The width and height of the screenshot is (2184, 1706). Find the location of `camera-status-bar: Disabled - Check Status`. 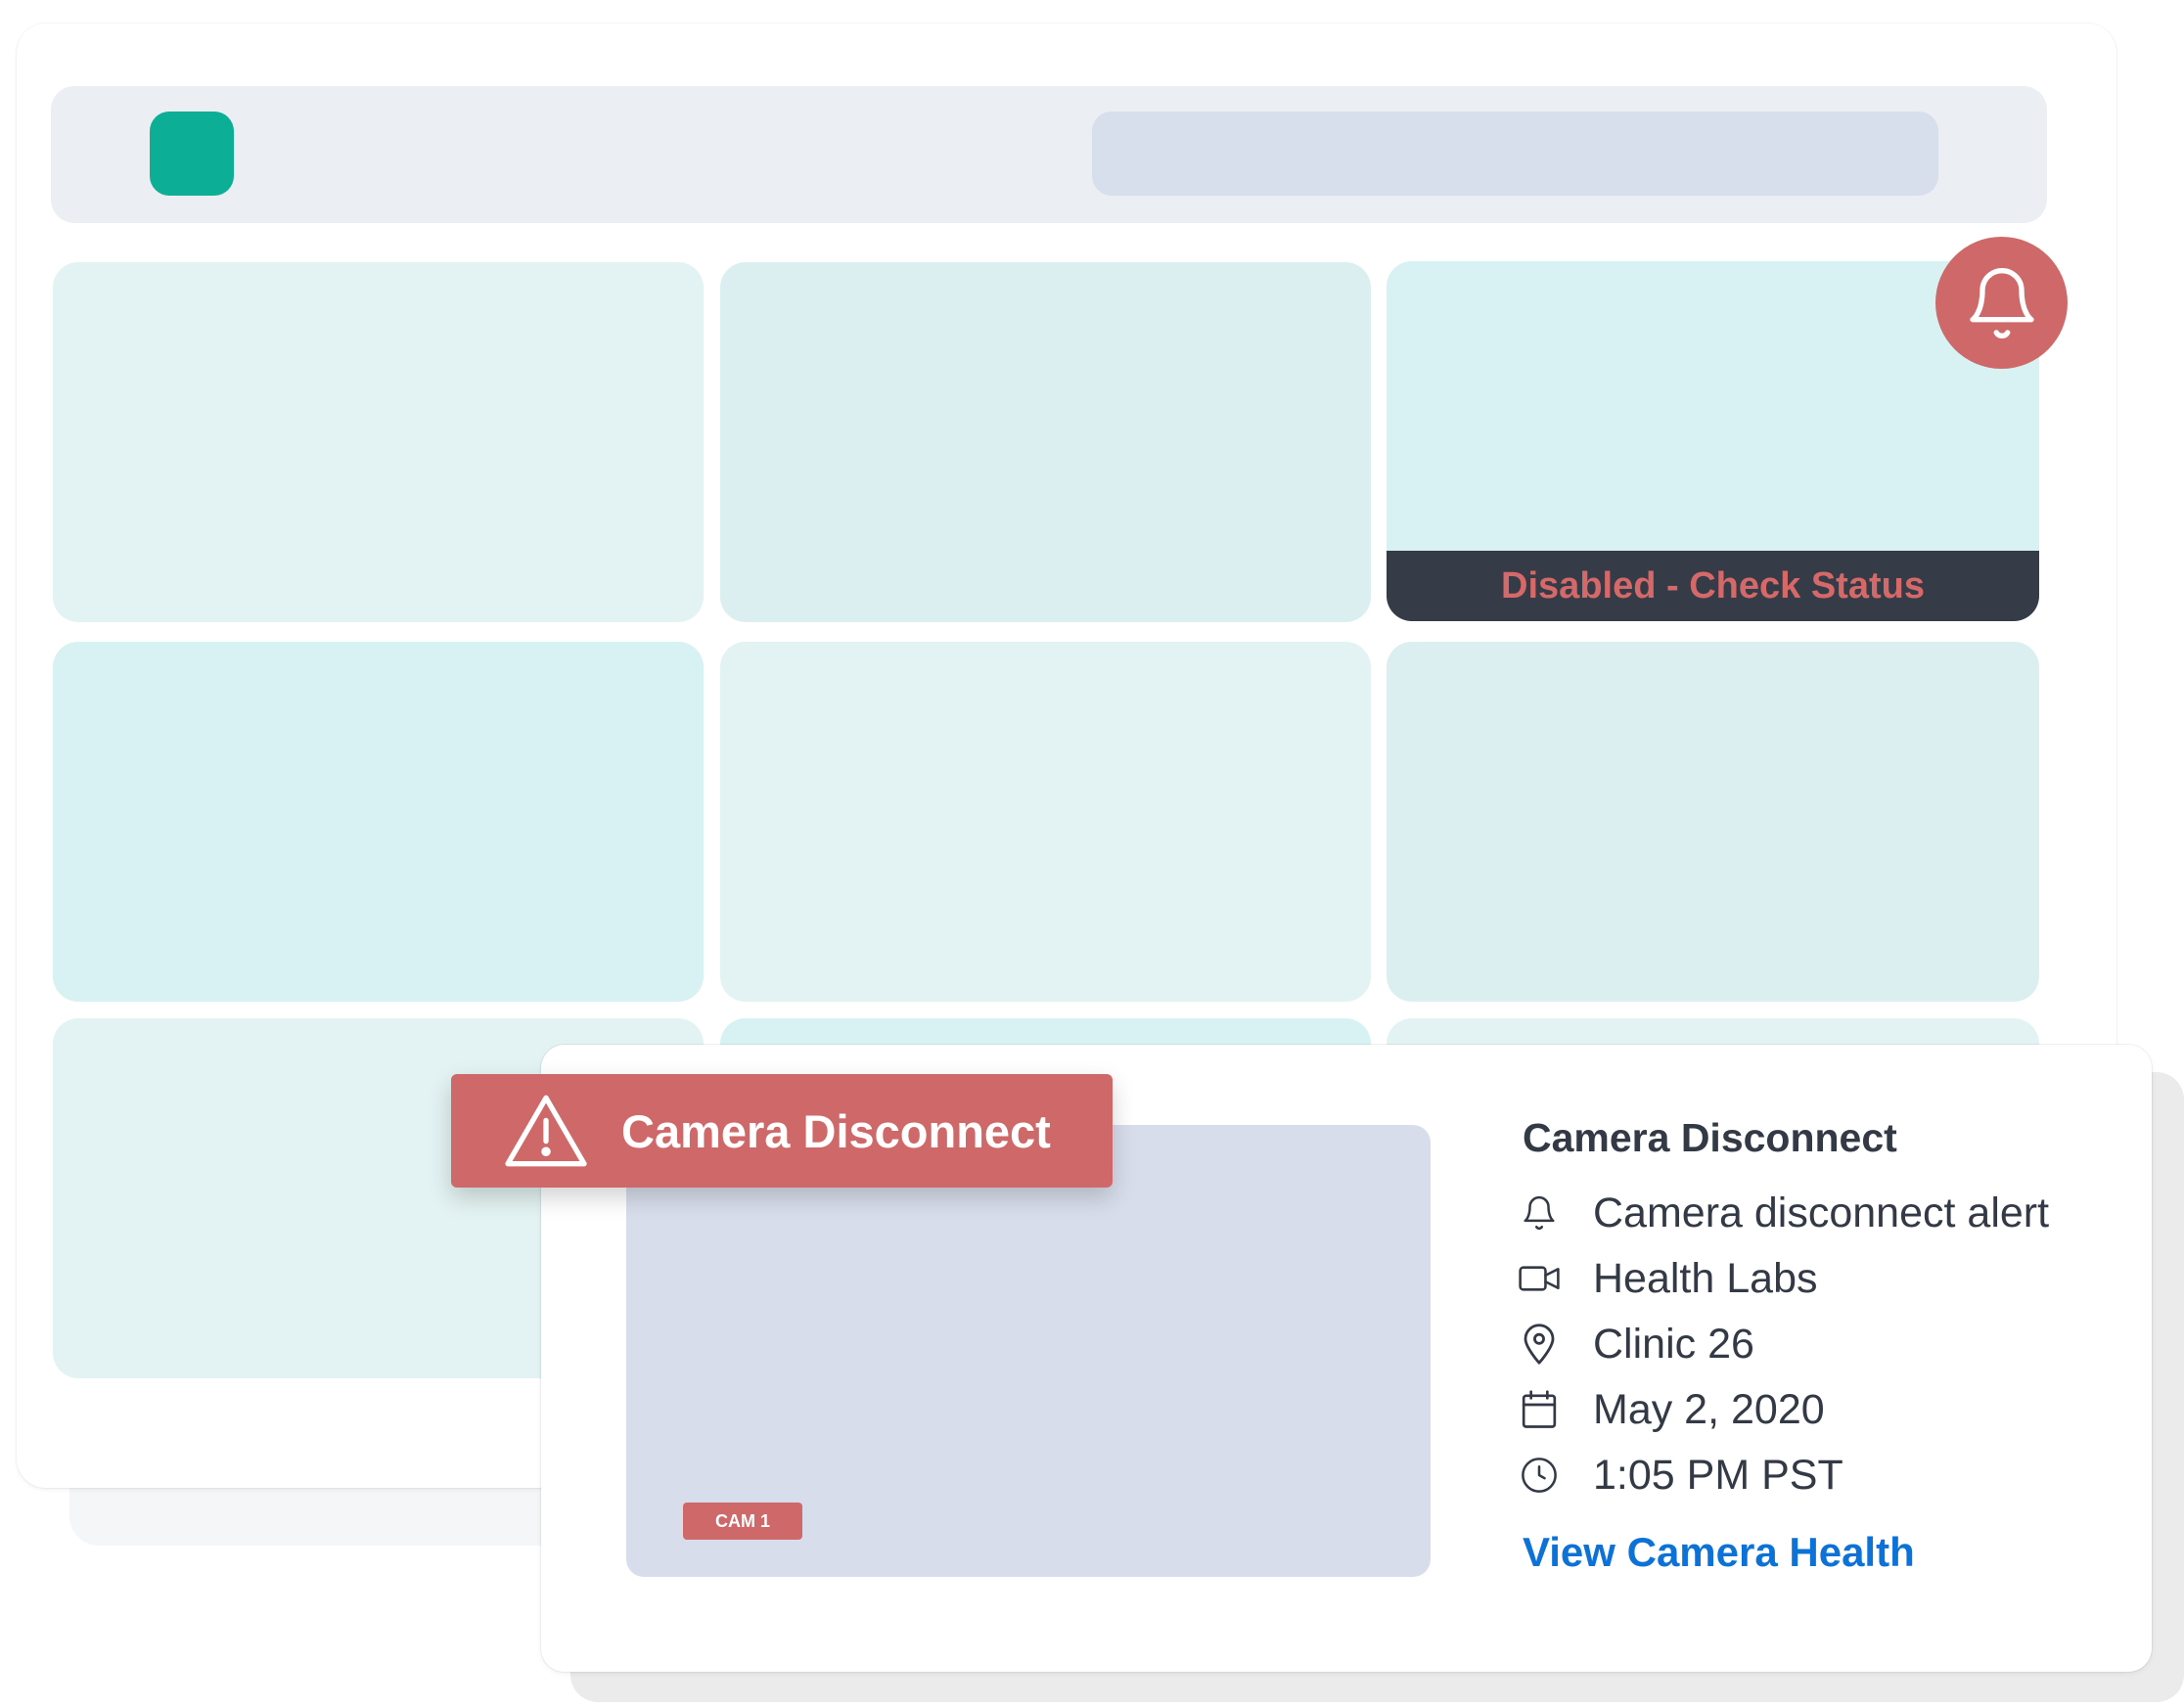

camera-status-bar: Disabled - Check Status is located at coordinates (1713, 586).